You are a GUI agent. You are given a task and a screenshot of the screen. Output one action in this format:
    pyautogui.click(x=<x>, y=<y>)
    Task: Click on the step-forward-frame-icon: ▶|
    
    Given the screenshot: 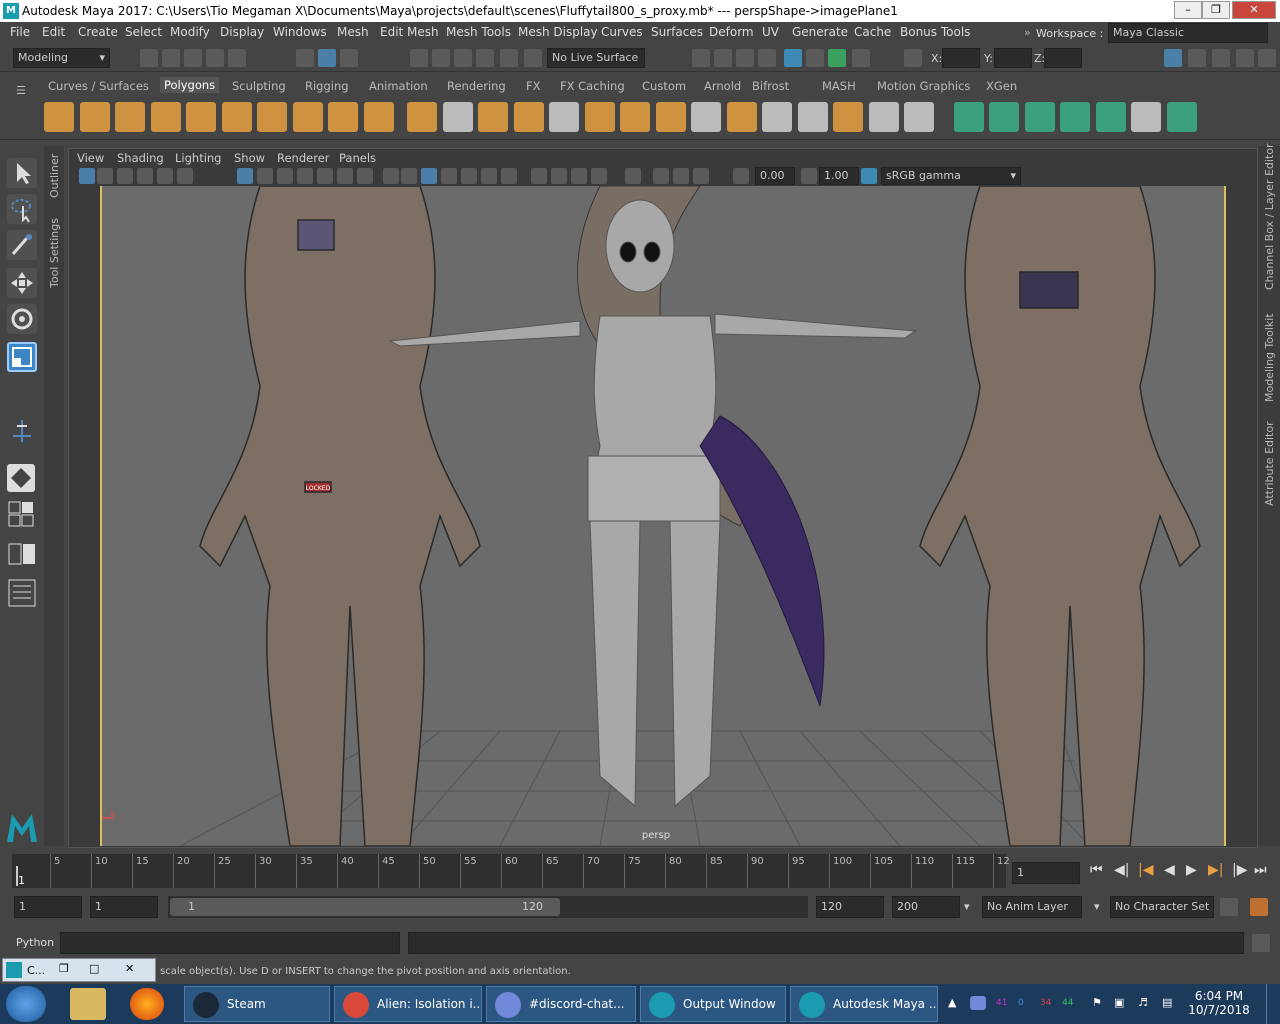 What is the action you would take?
    pyautogui.click(x=1215, y=870)
    